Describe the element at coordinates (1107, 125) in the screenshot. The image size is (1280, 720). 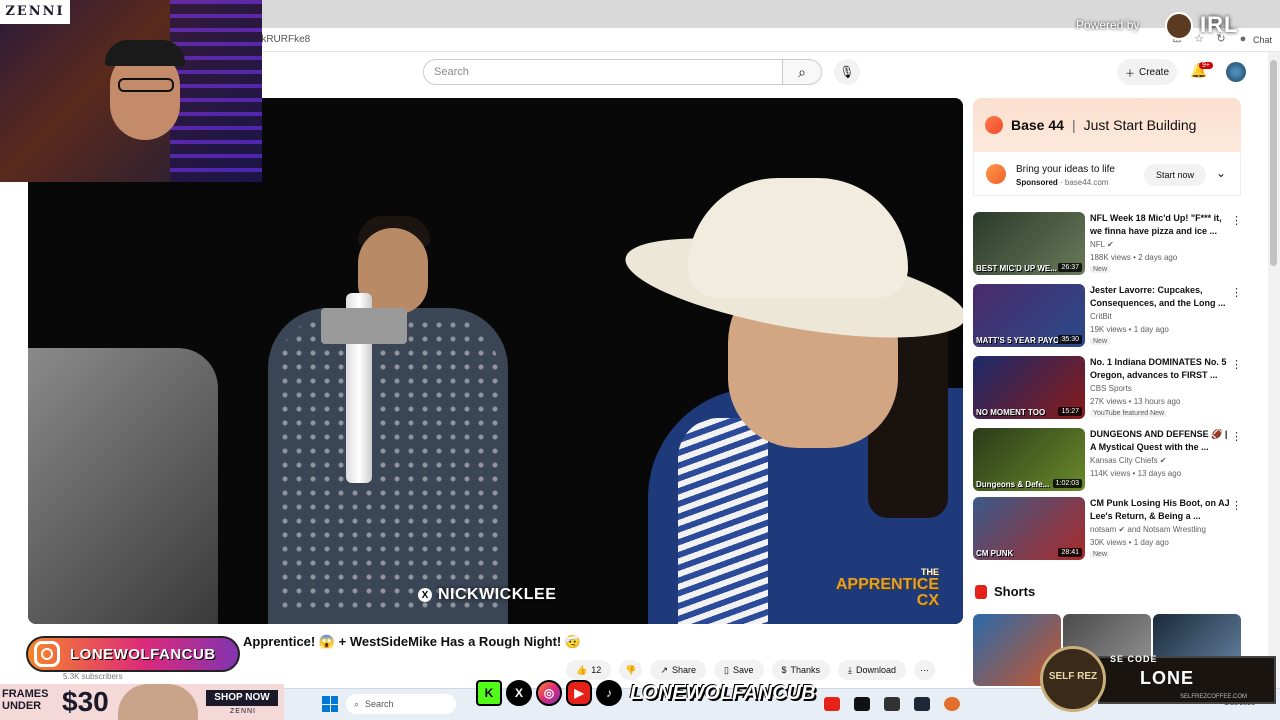
I see `ad-banner: Base 44 | Just Start Building` at that location.